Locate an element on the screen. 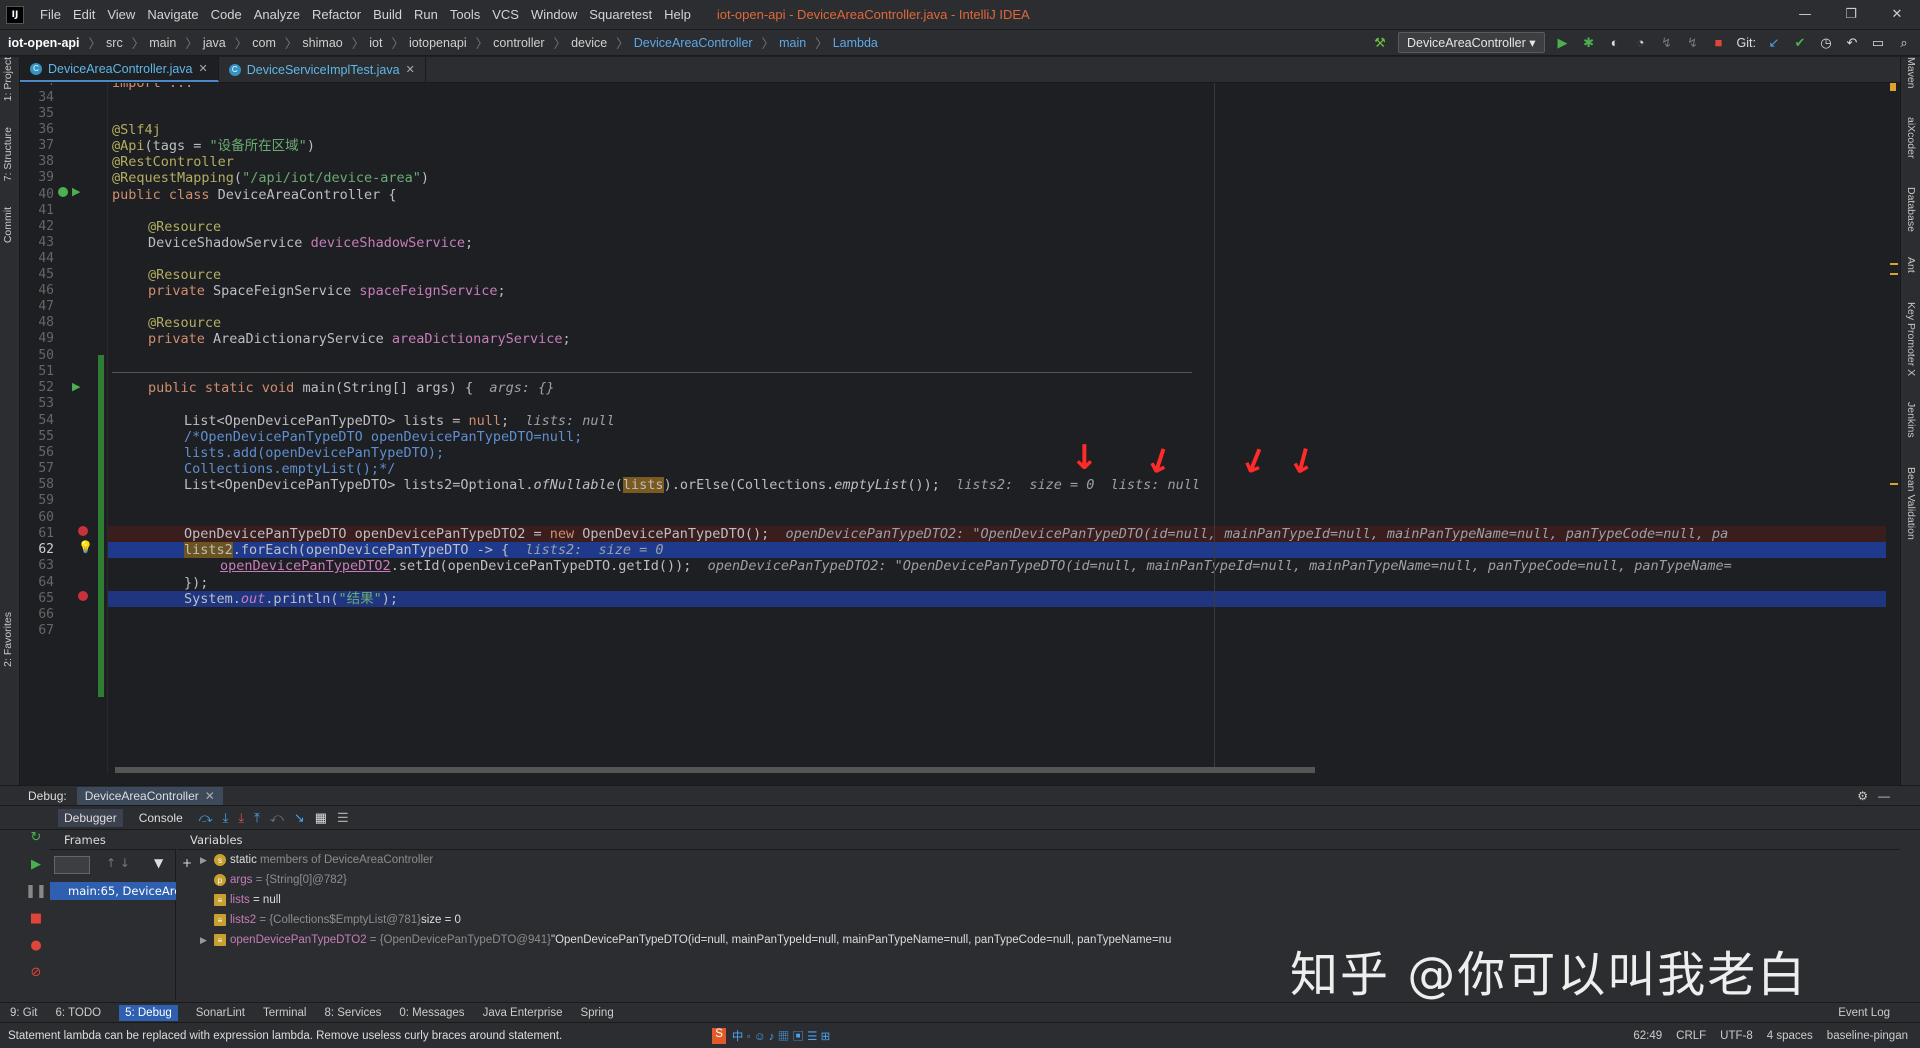 This screenshot has height=1048, width=1920. menu-run: Run is located at coordinates (426, 14).